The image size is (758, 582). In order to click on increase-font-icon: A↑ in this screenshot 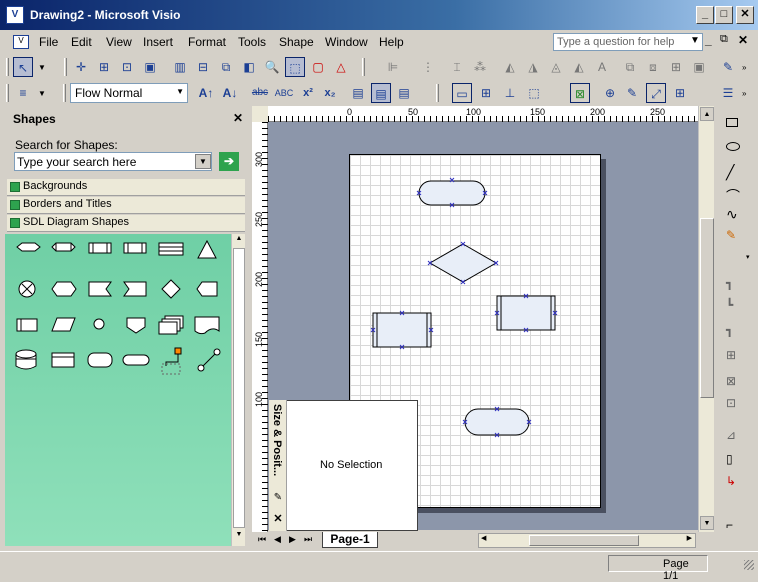, I will do `click(206, 93)`.